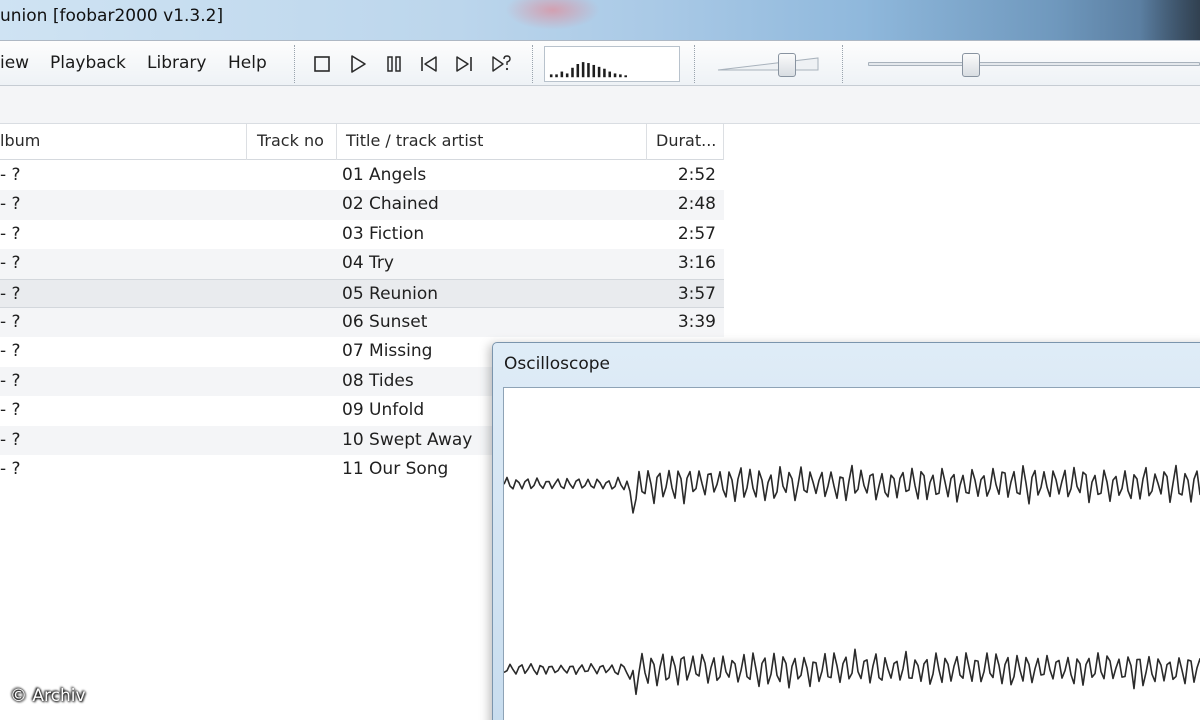 Image resolution: width=1200 pixels, height=720 pixels. I want to click on row-duration: 2:48, so click(696, 204).